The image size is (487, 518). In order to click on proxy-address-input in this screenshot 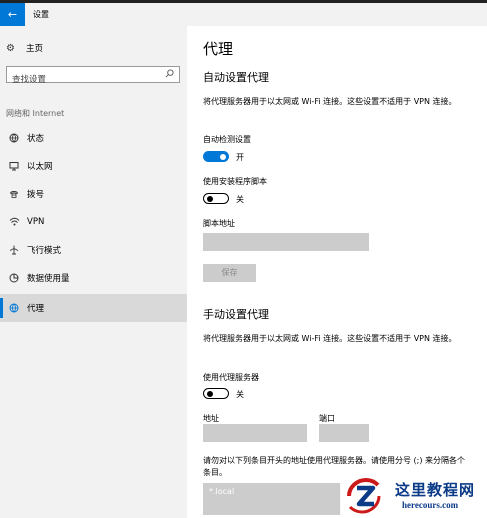, I will do `click(255, 433)`.